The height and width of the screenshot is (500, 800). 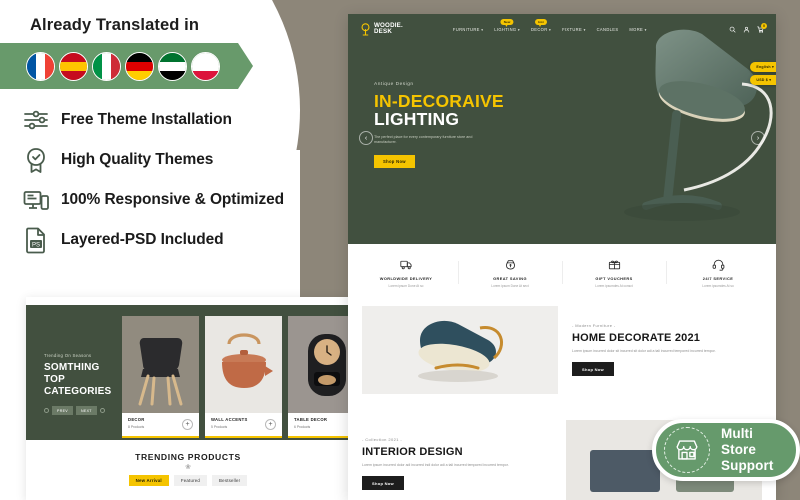 What do you see at coordinates (718, 264) in the screenshot?
I see `support-headset-icon` at bounding box center [718, 264].